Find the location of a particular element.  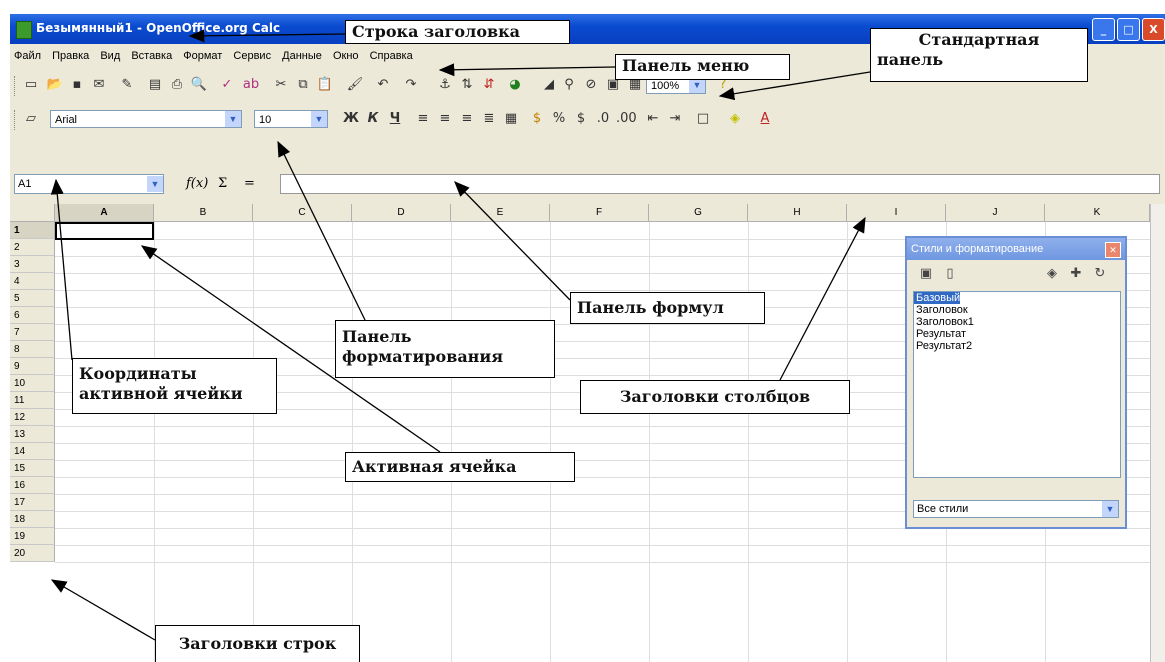

column-headers-arrow is located at coordinates (822, 298).